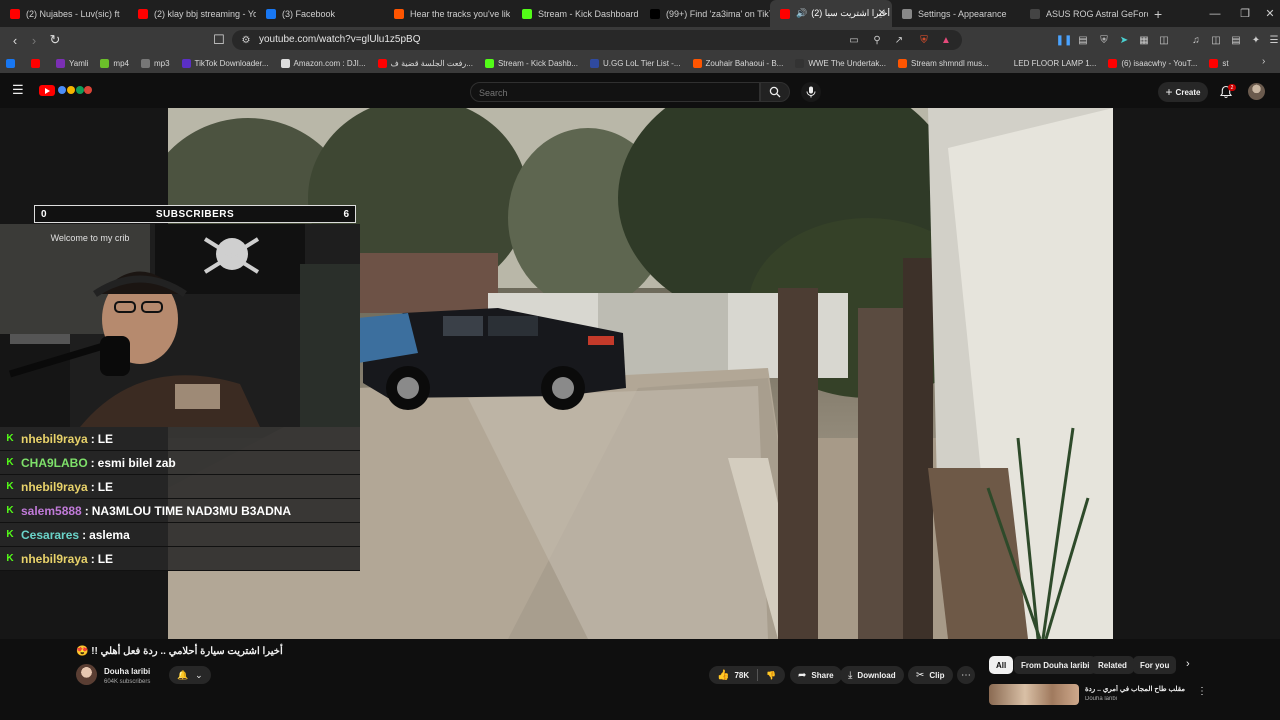  What do you see at coordinates (1188, 664) in the screenshot?
I see `chevron-right-icon: ›` at bounding box center [1188, 664].